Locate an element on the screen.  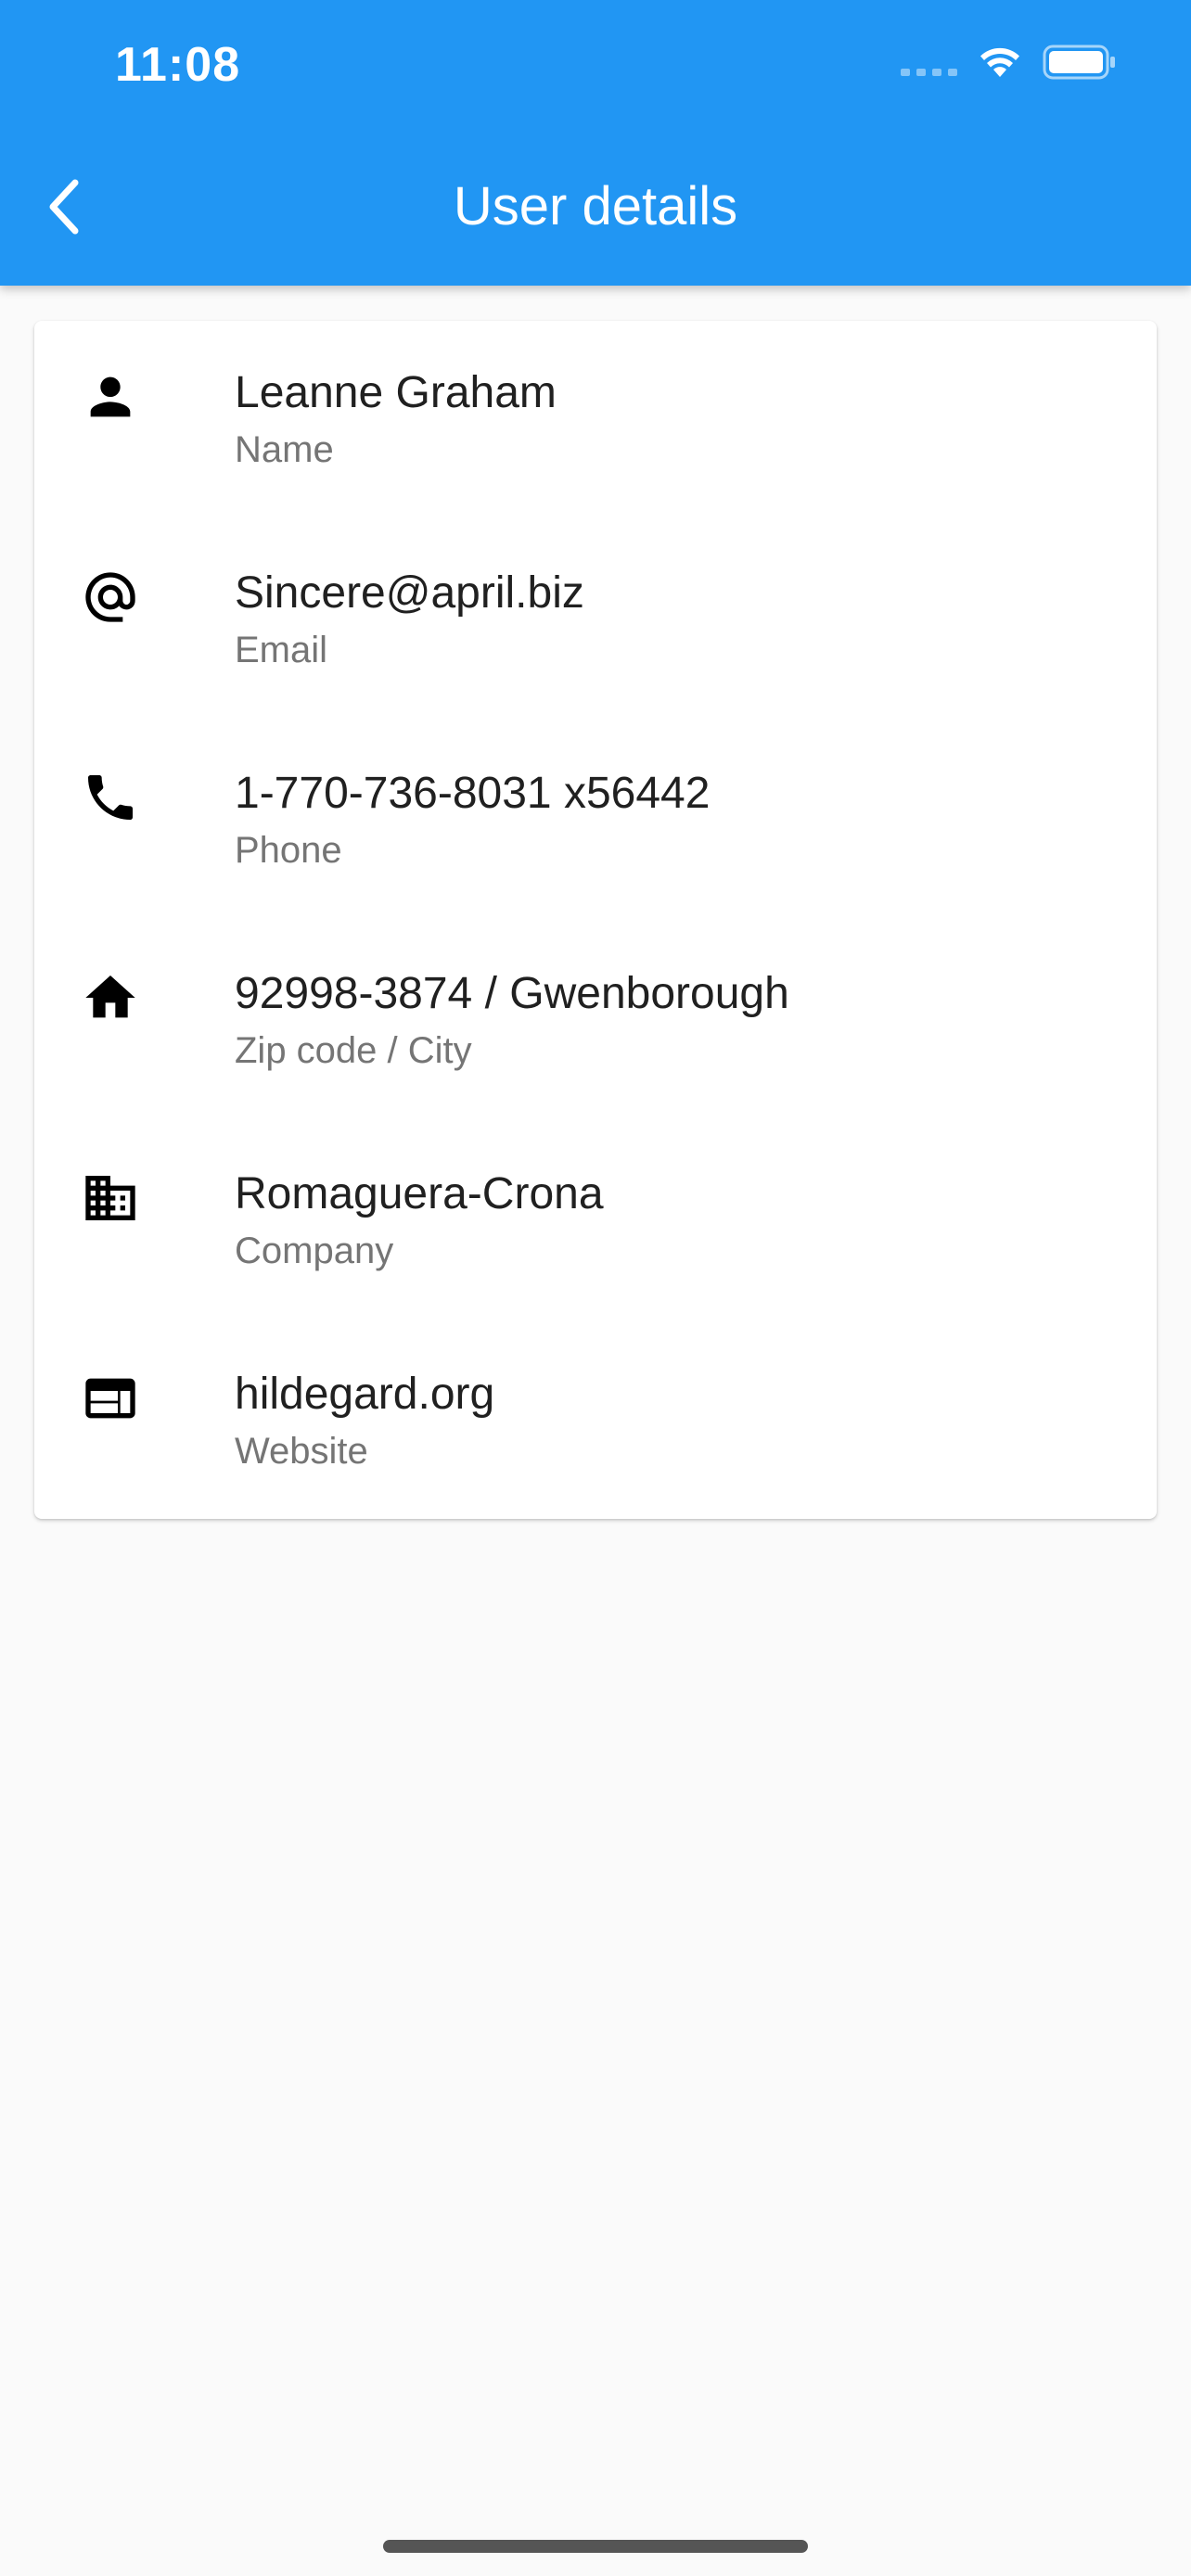
status-icons is located at coordinates (1009, 62).